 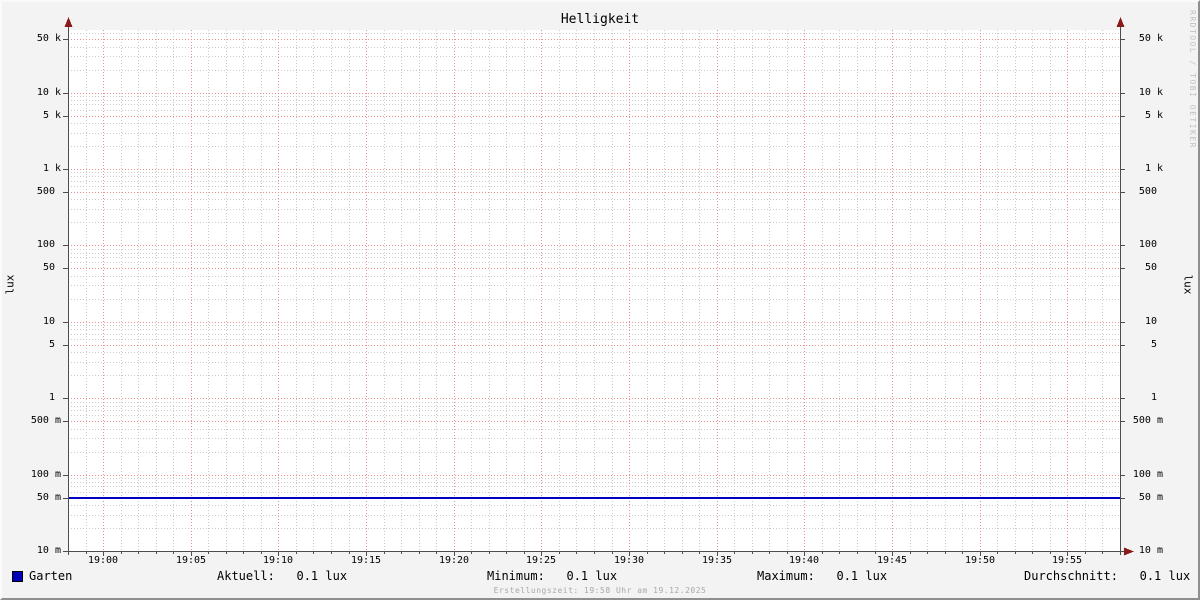 I want to click on y-axis-label-left: 500 m, so click(x=45, y=420).